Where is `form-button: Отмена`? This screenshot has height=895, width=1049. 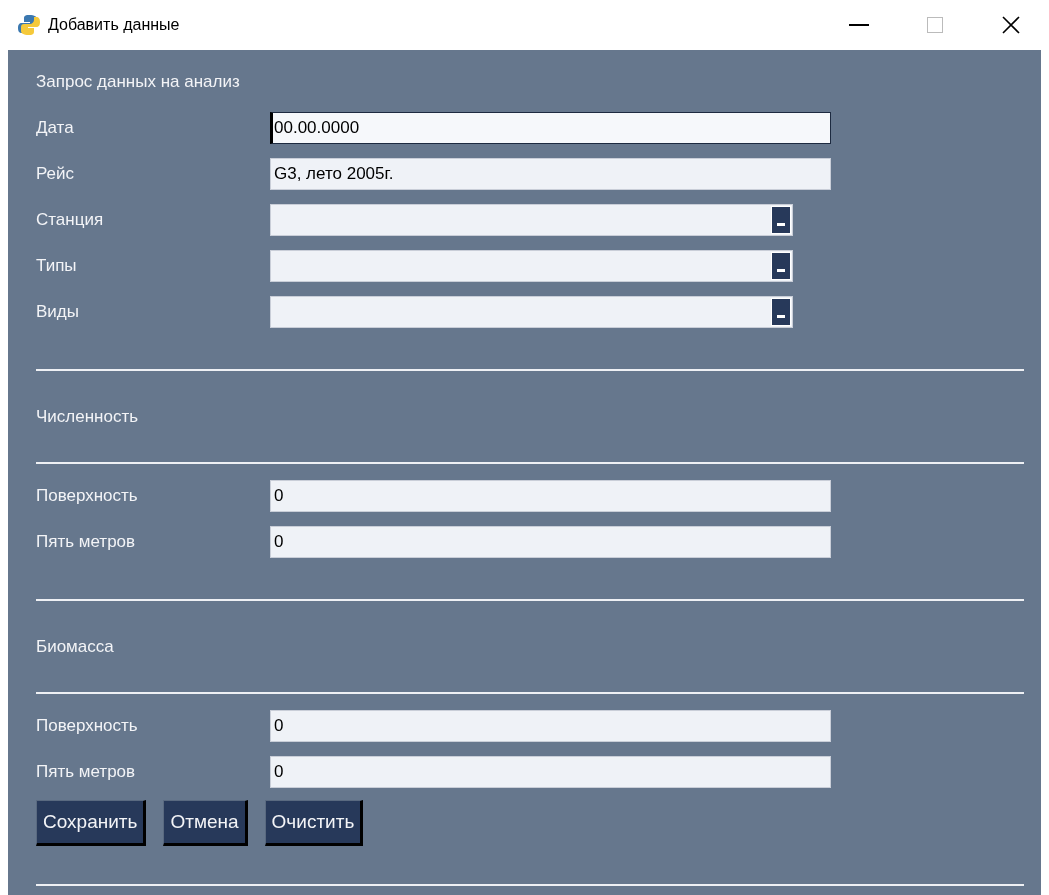 form-button: Отмена is located at coordinates (205, 823).